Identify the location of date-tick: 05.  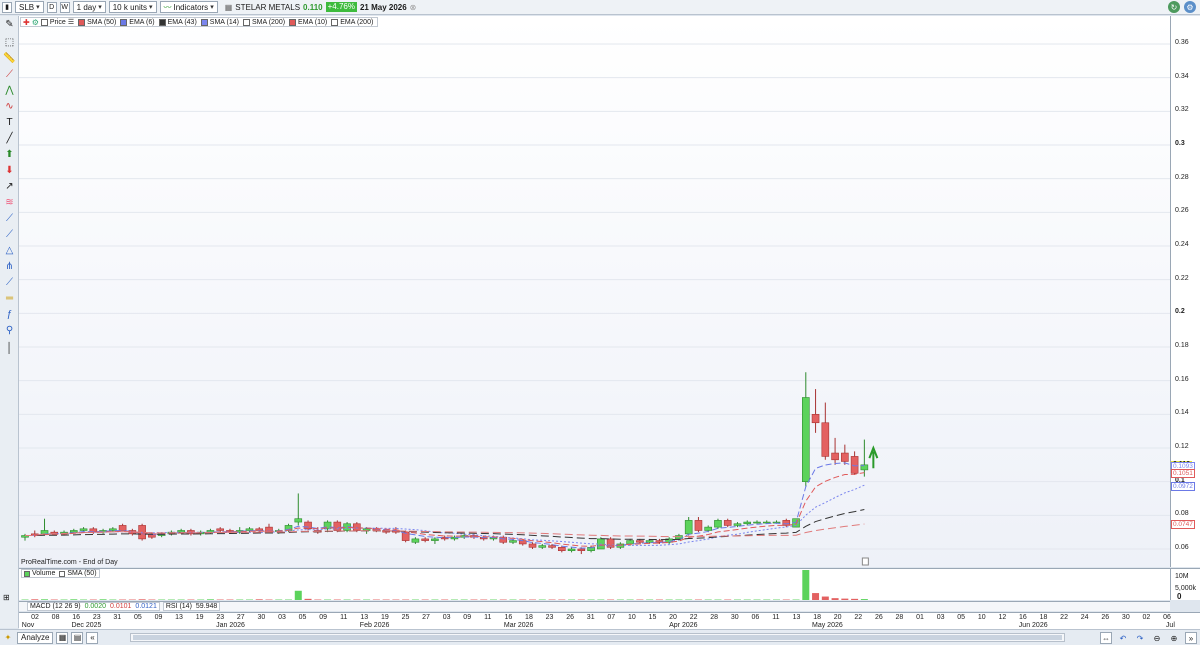
(138, 617).